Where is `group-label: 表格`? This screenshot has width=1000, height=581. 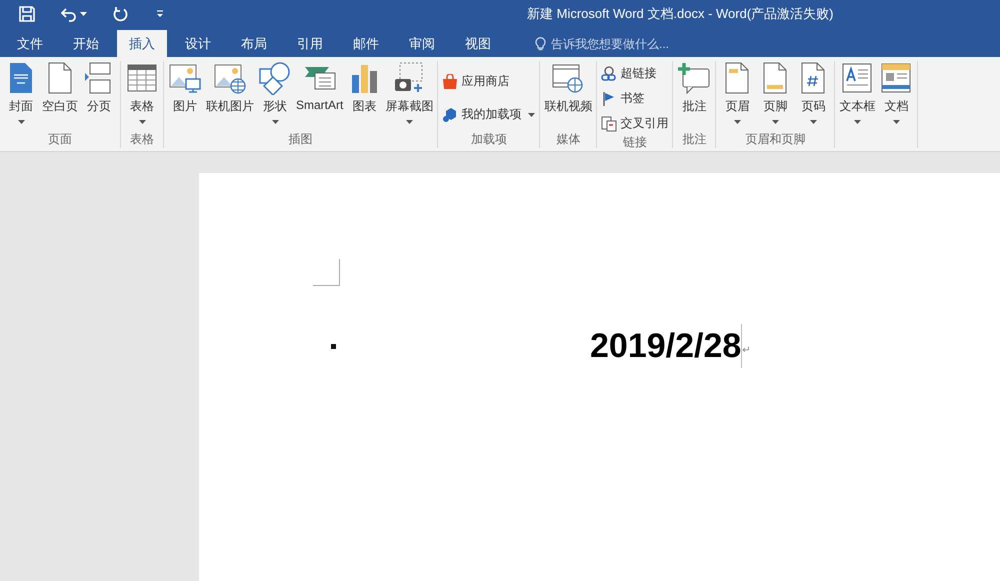 group-label: 表格 is located at coordinates (142, 139).